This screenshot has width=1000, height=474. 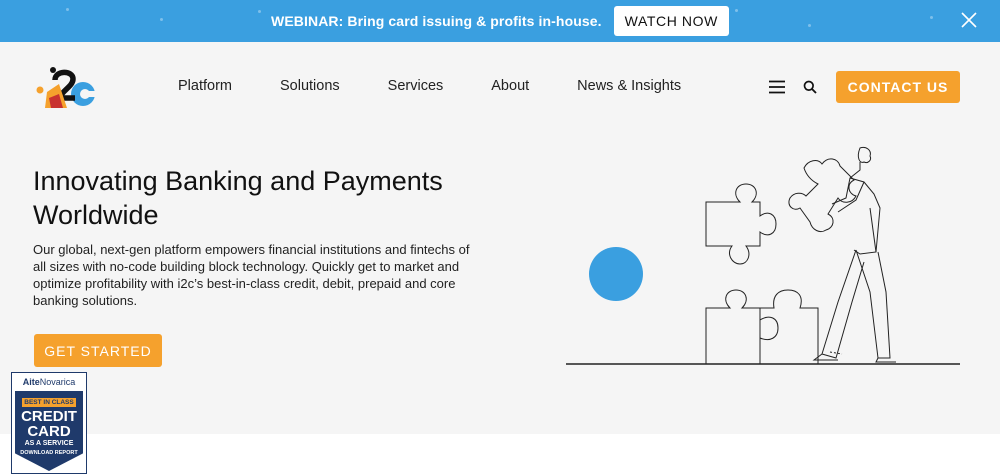 I want to click on nav-item-solutions: Solutions, so click(x=310, y=86).